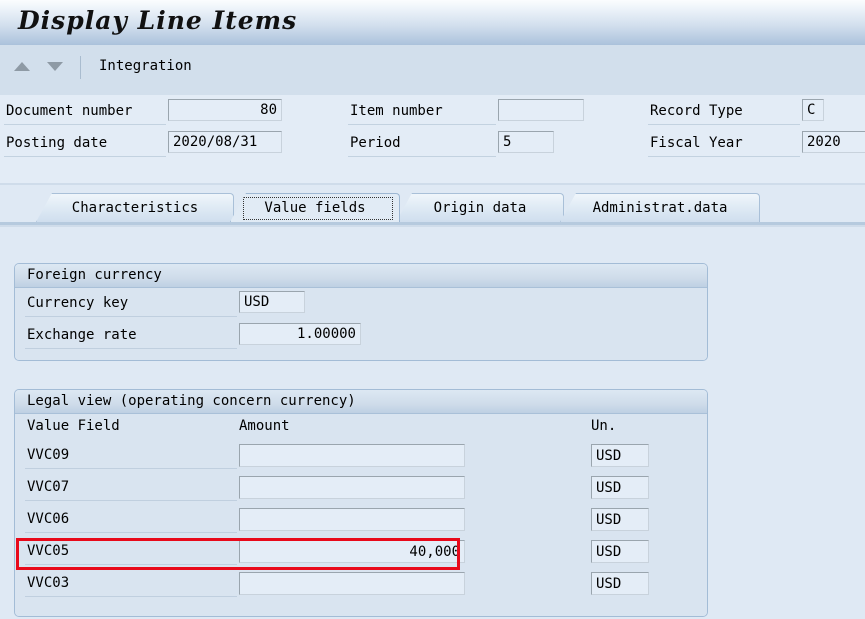 This screenshot has height=619, width=865. What do you see at coordinates (158, 20) in the screenshot?
I see `page-title: Display Line Items` at bounding box center [158, 20].